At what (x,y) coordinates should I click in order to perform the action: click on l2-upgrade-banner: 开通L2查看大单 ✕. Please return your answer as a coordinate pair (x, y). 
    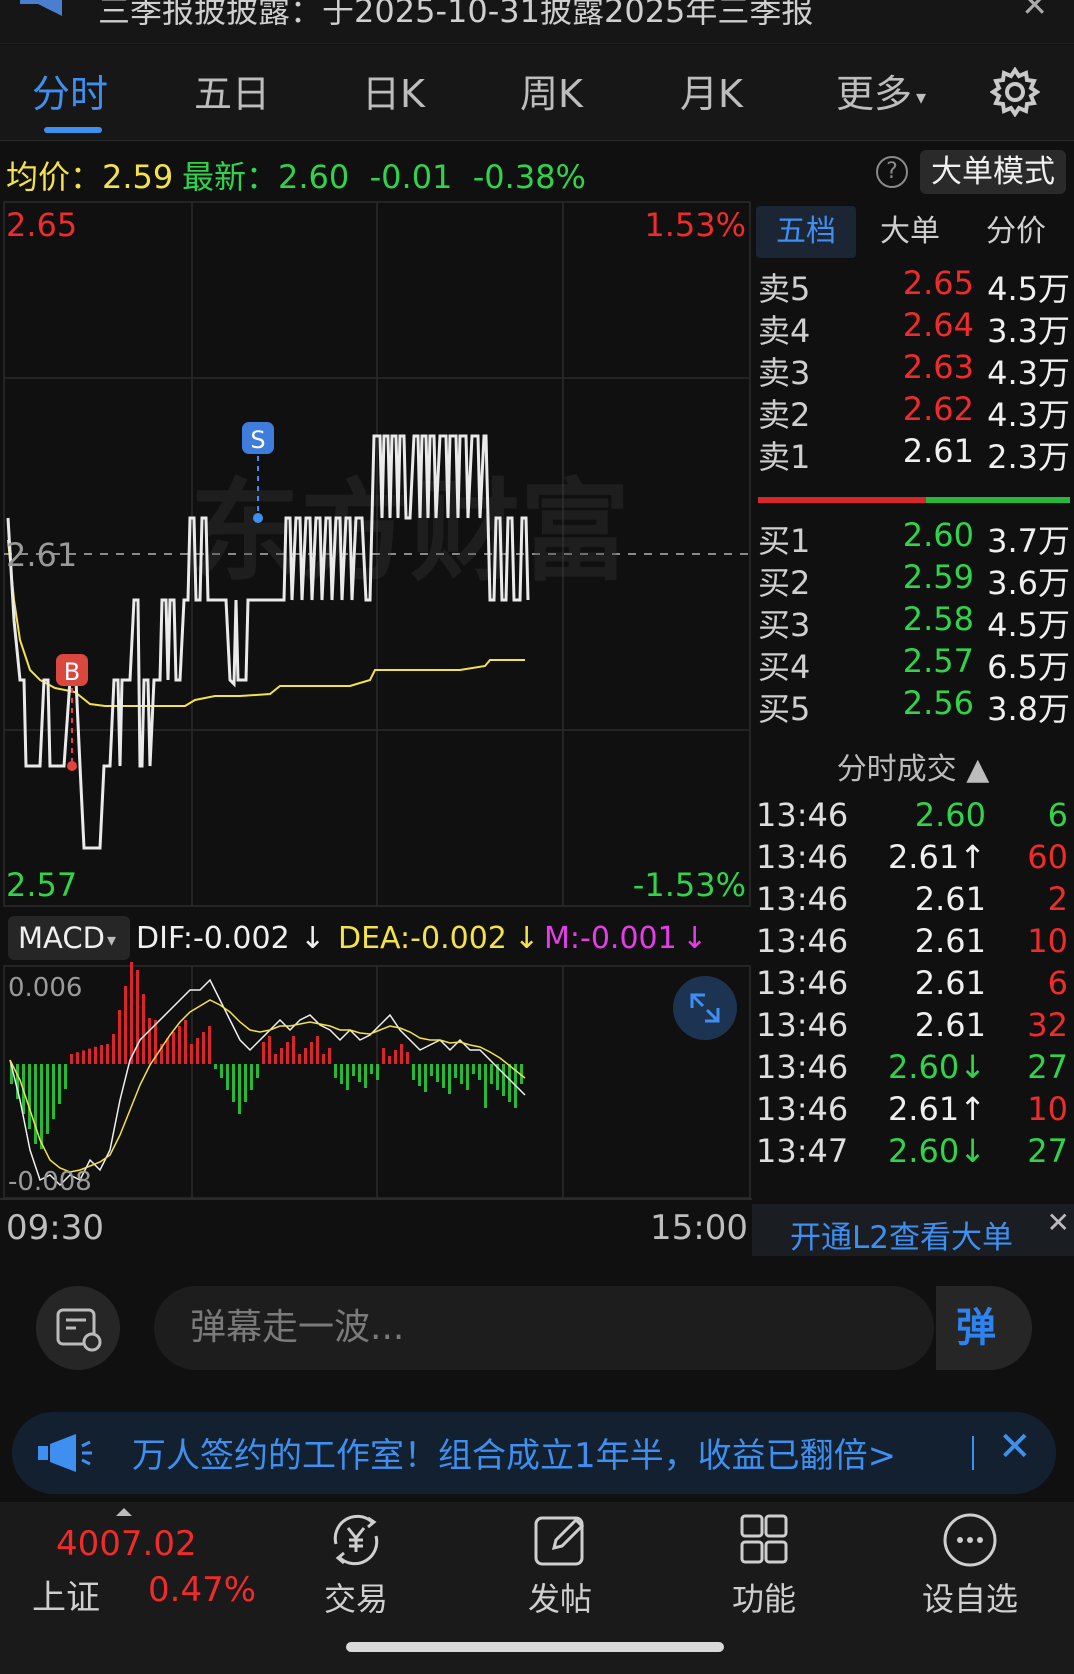
    Looking at the image, I should click on (913, 1230).